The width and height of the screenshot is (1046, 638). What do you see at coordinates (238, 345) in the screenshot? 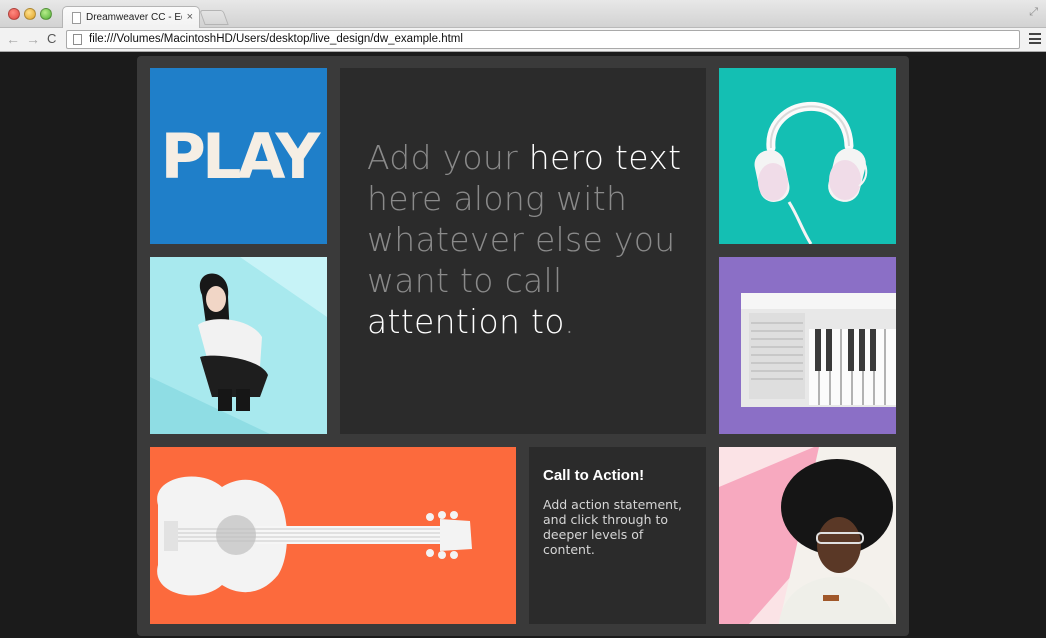
I see `woman-photo` at bounding box center [238, 345].